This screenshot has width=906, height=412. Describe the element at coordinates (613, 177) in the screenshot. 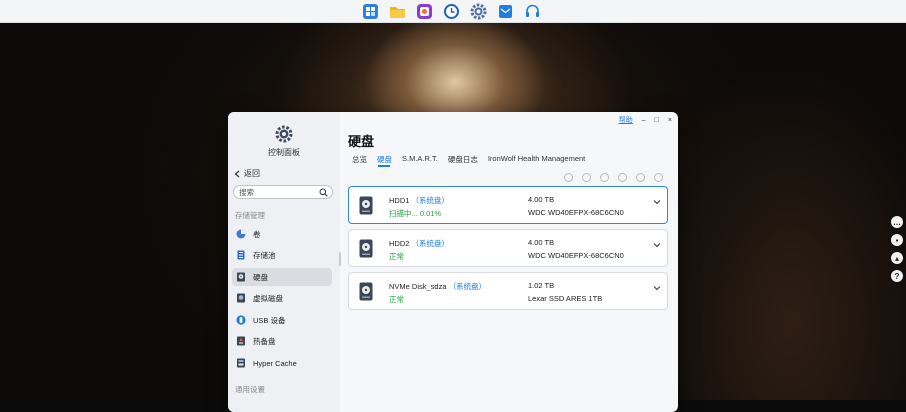

I see `disk-toolbar` at that location.